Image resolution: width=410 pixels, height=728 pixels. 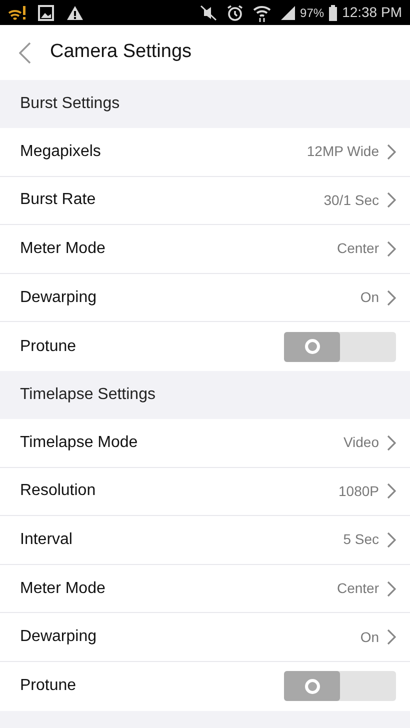 What do you see at coordinates (342, 151) in the screenshot?
I see `setting-value: 12MP Wide` at bounding box center [342, 151].